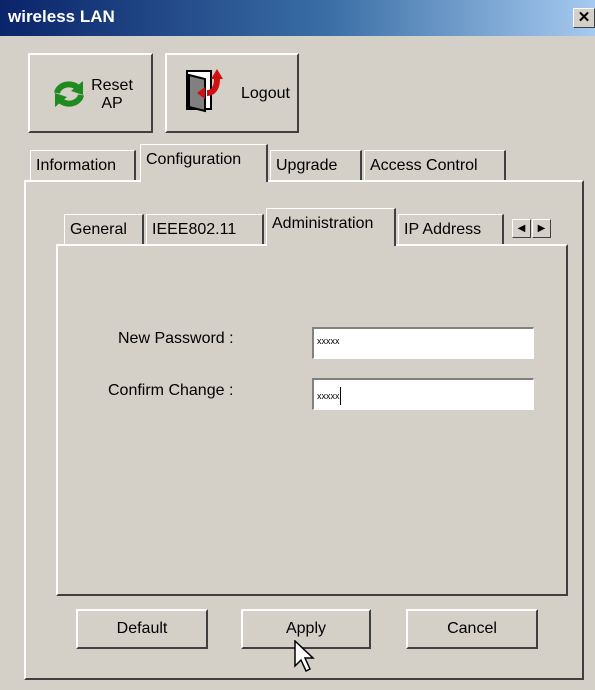 The width and height of the screenshot is (595, 690). Describe the element at coordinates (98, 229) in the screenshot. I see `tab-general-label: General` at that location.